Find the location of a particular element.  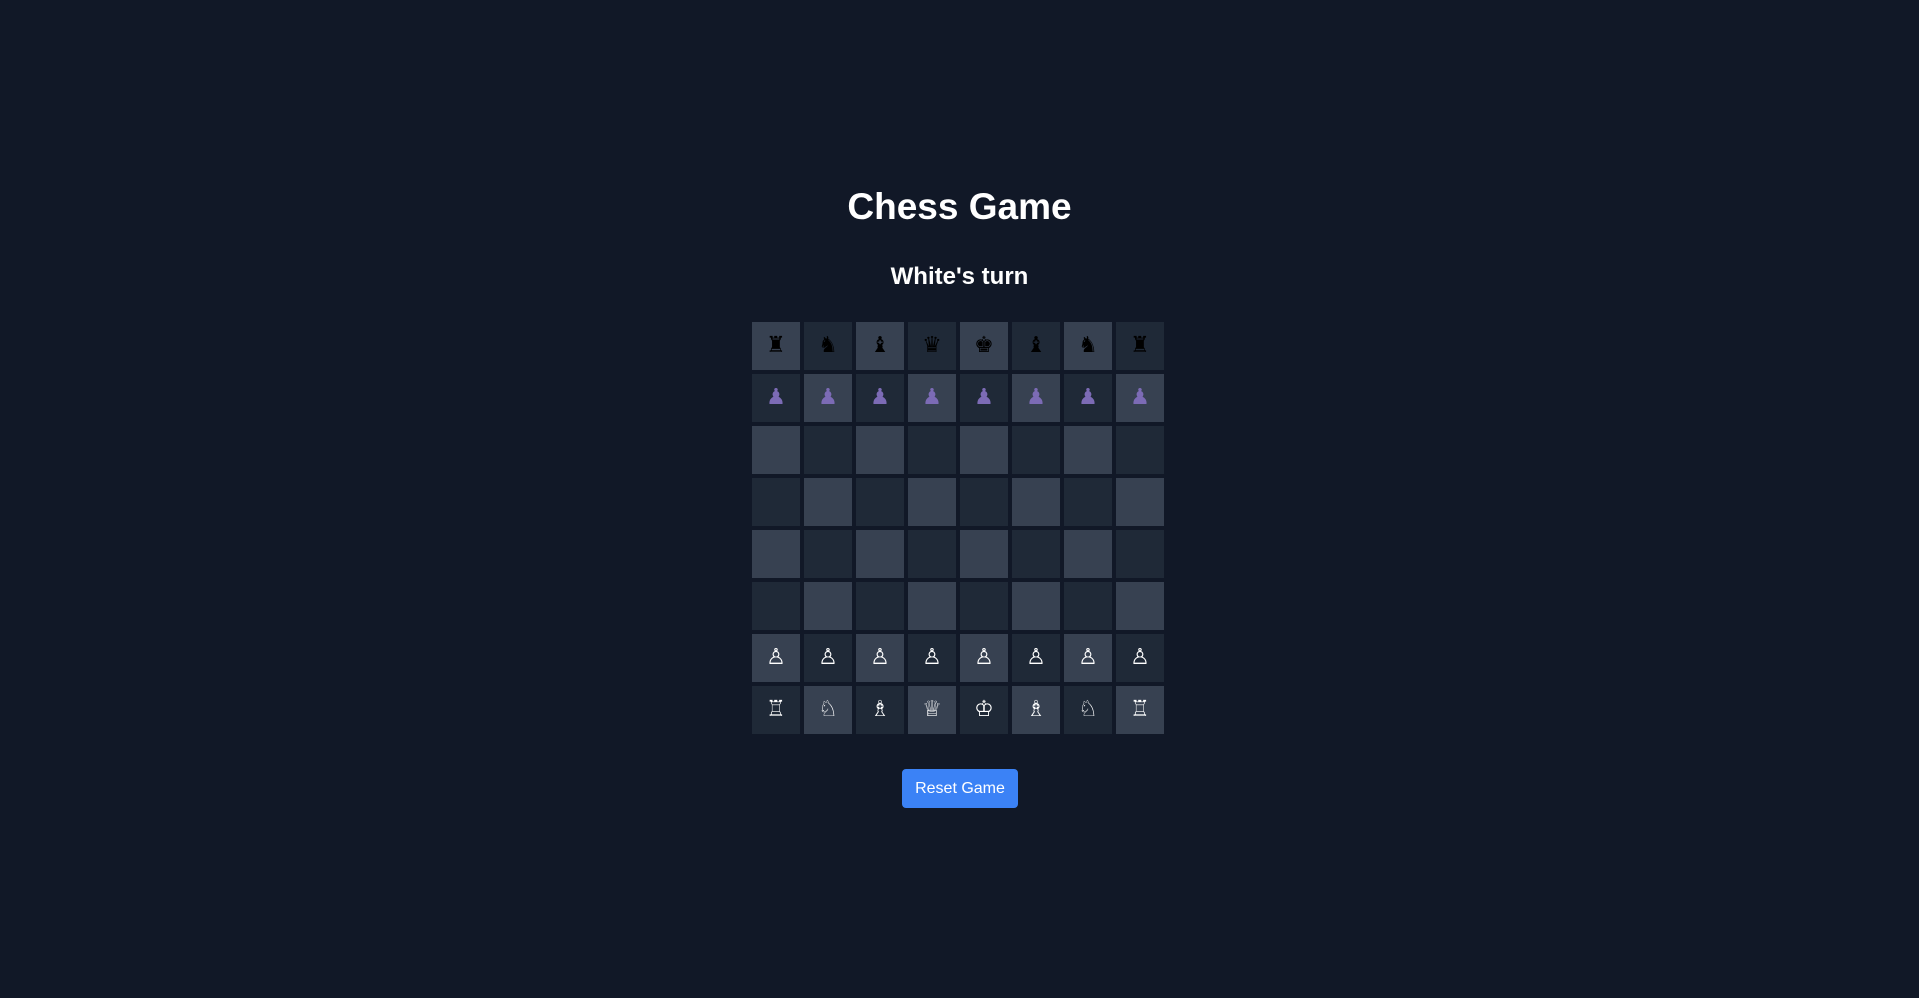

page-title: Chess Game is located at coordinates (959, 206).